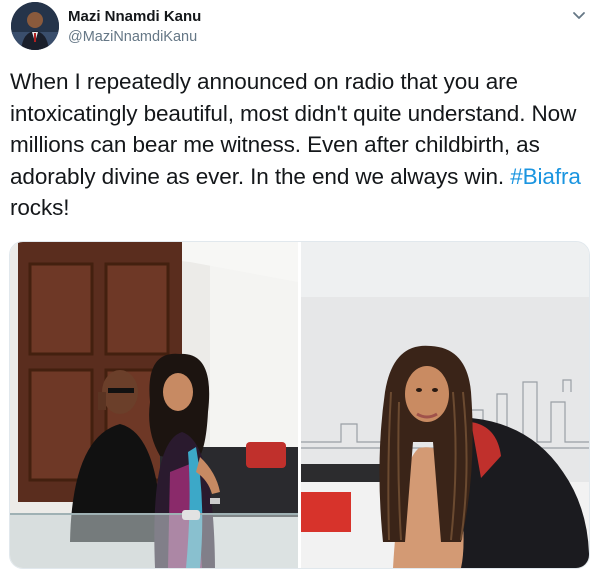  Describe the element at coordinates (579, 15) in the screenshot. I see `chevron-down-icon` at that location.